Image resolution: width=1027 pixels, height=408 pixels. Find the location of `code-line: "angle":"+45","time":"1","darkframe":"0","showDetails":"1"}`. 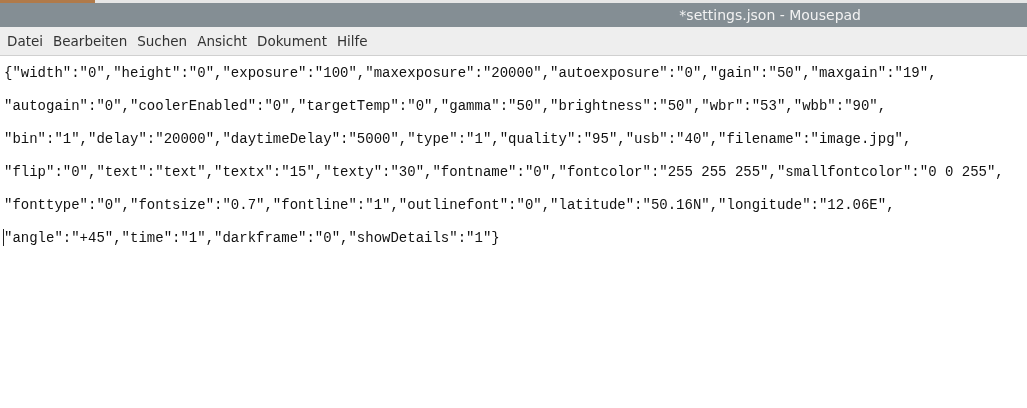

code-line: "angle":"+45","time":"1","darkframe":"0","showDetails":"1"} is located at coordinates (252, 237).